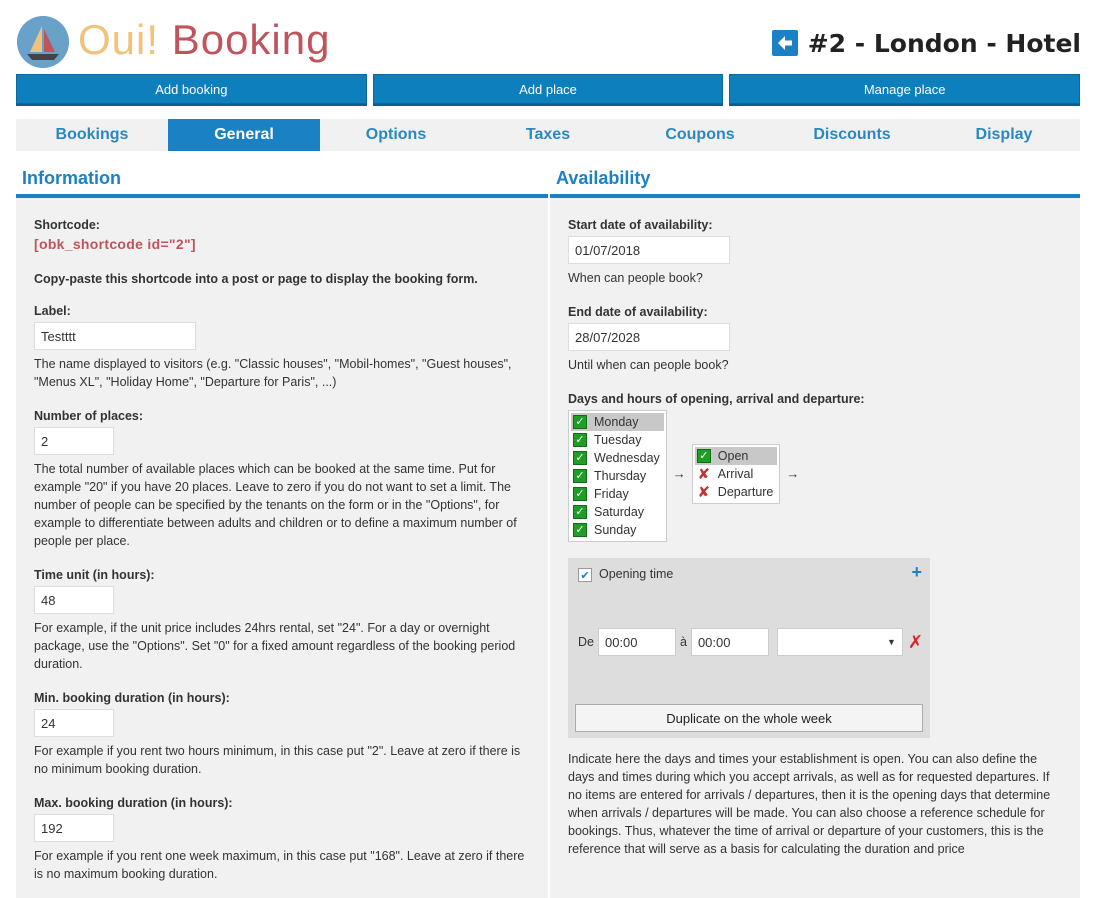 The width and height of the screenshot is (1097, 898). What do you see at coordinates (944, 43) in the screenshot?
I see `place-title: #2 - London - Hotel` at bounding box center [944, 43].